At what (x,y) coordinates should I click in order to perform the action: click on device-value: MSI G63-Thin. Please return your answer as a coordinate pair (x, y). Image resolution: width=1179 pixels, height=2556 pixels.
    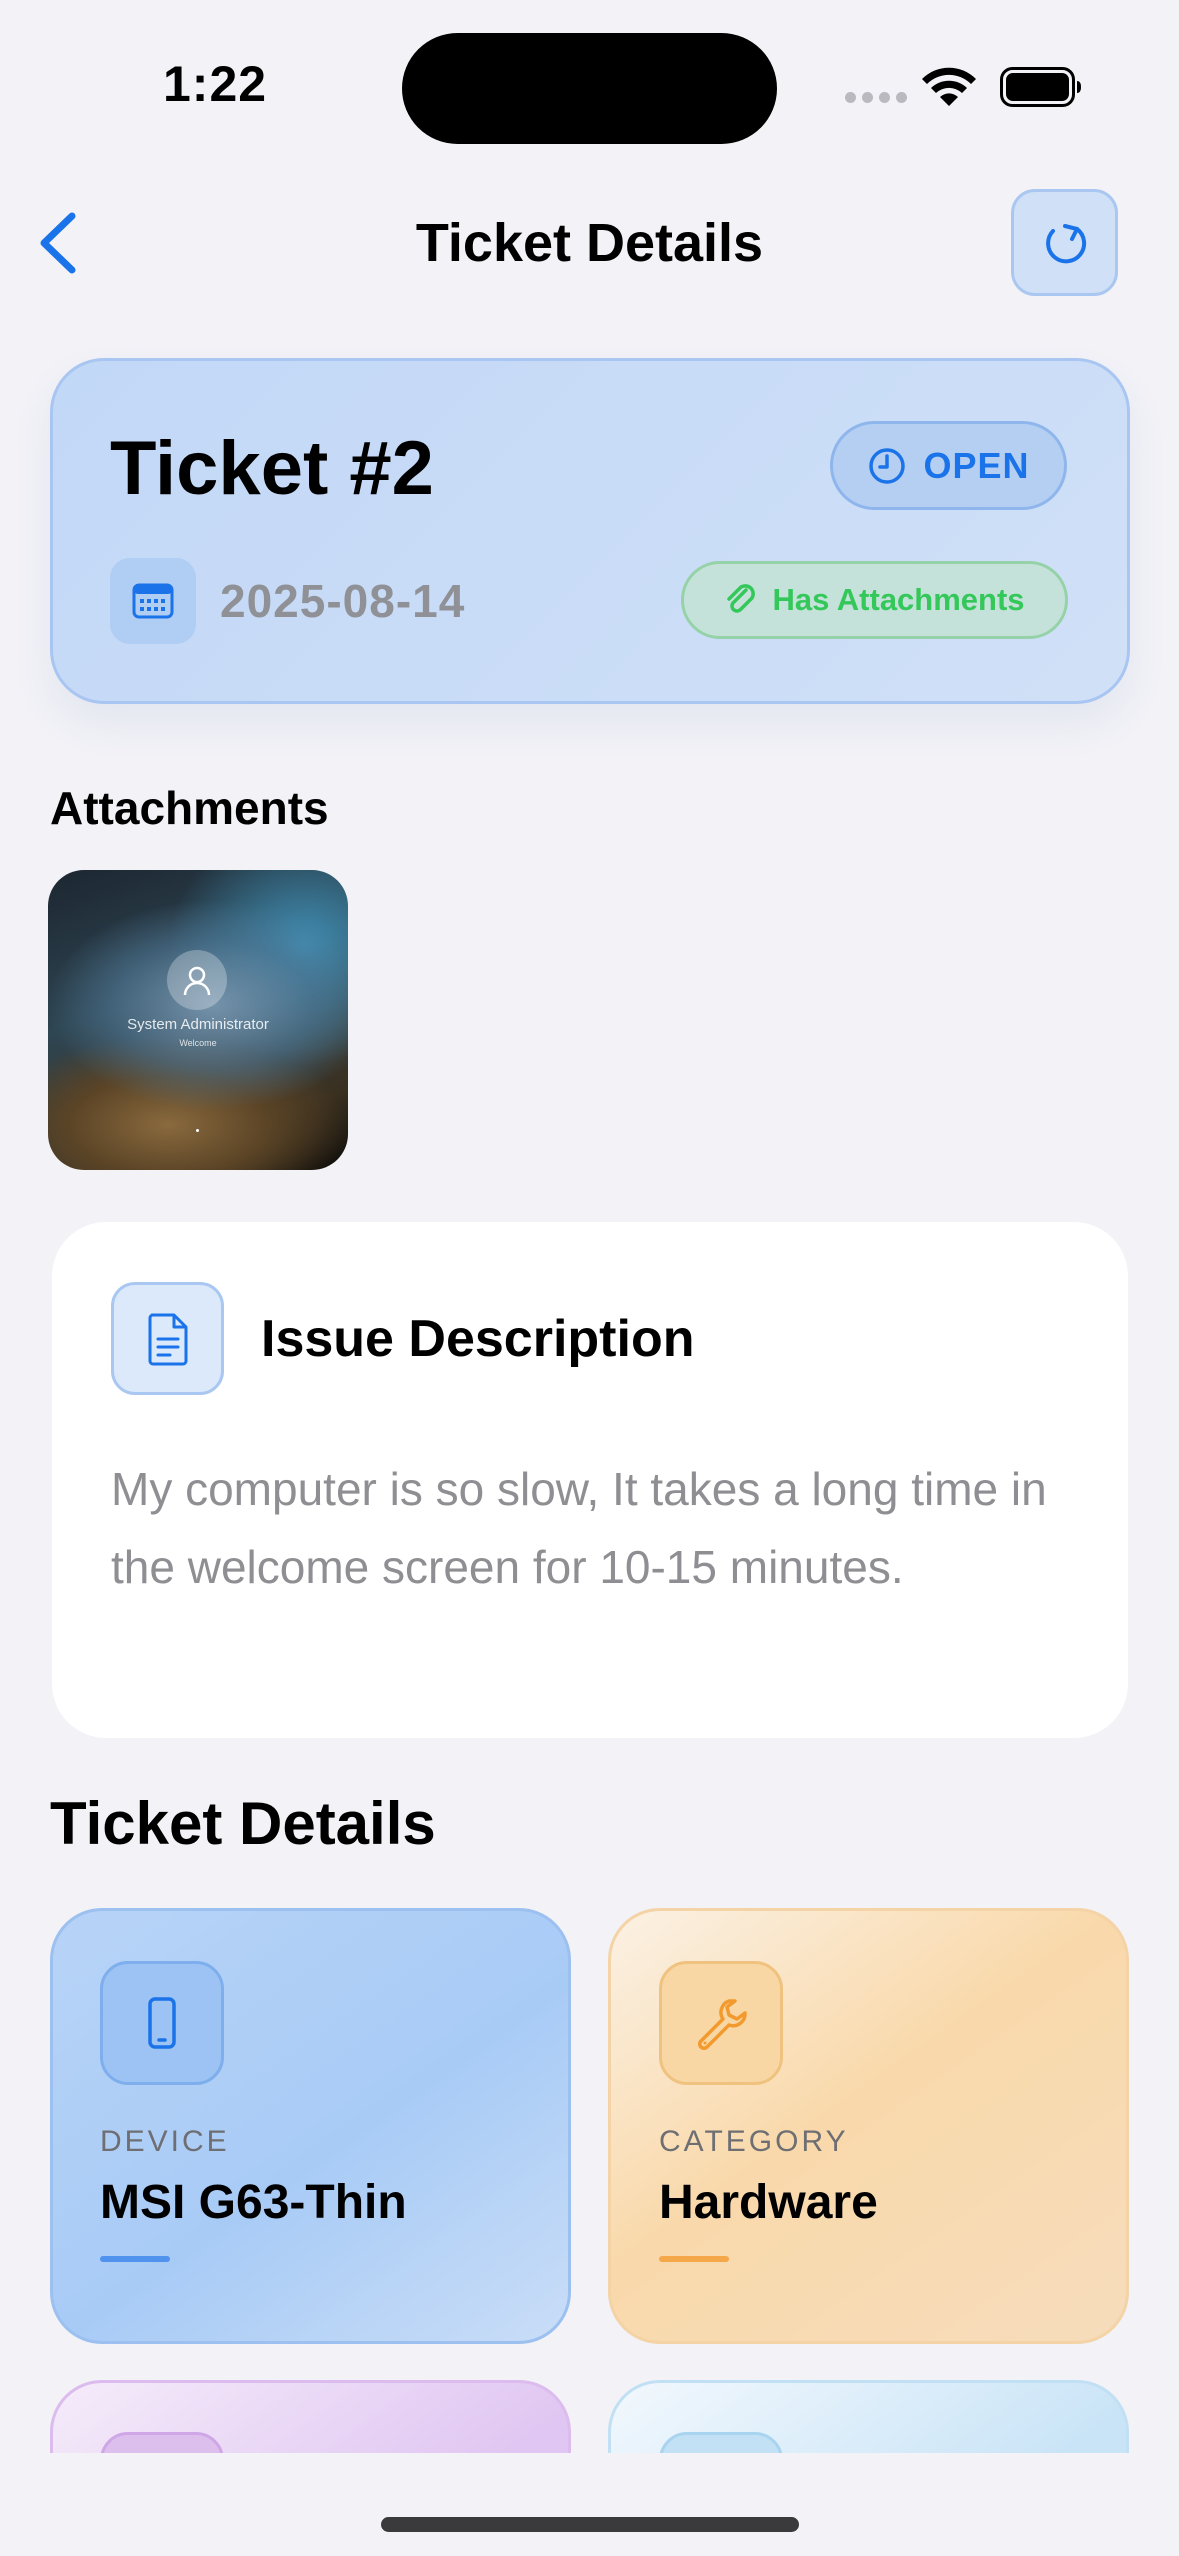
    Looking at the image, I should click on (253, 2202).